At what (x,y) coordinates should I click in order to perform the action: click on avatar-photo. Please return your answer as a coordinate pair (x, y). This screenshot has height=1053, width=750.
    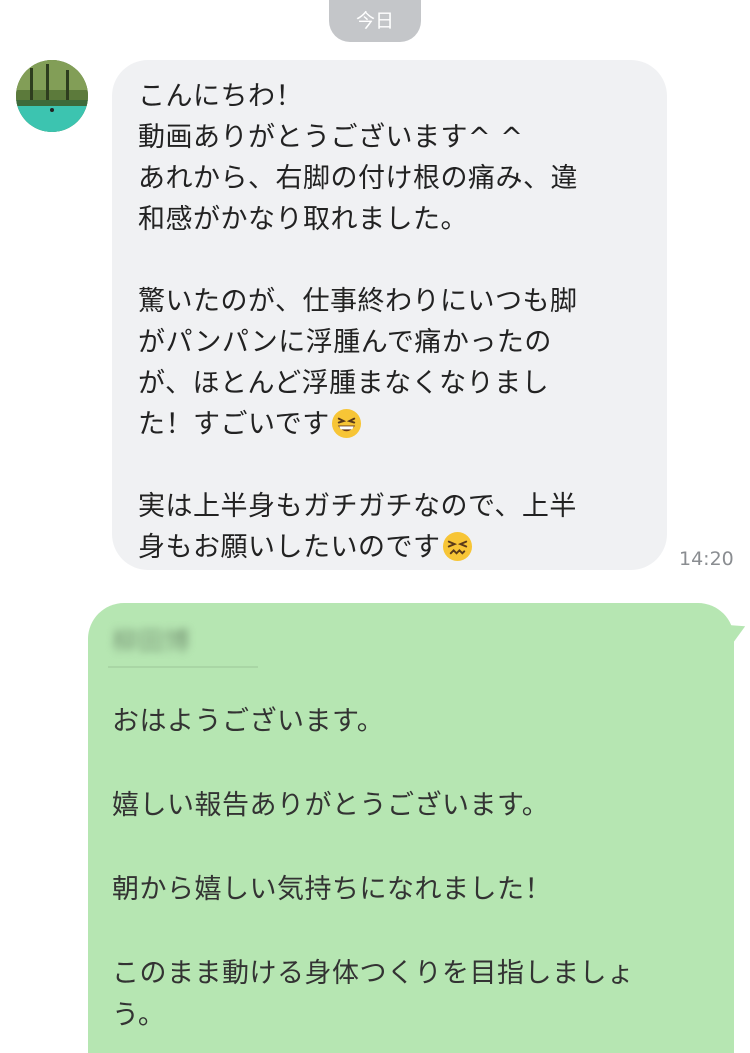
    Looking at the image, I should click on (52, 96).